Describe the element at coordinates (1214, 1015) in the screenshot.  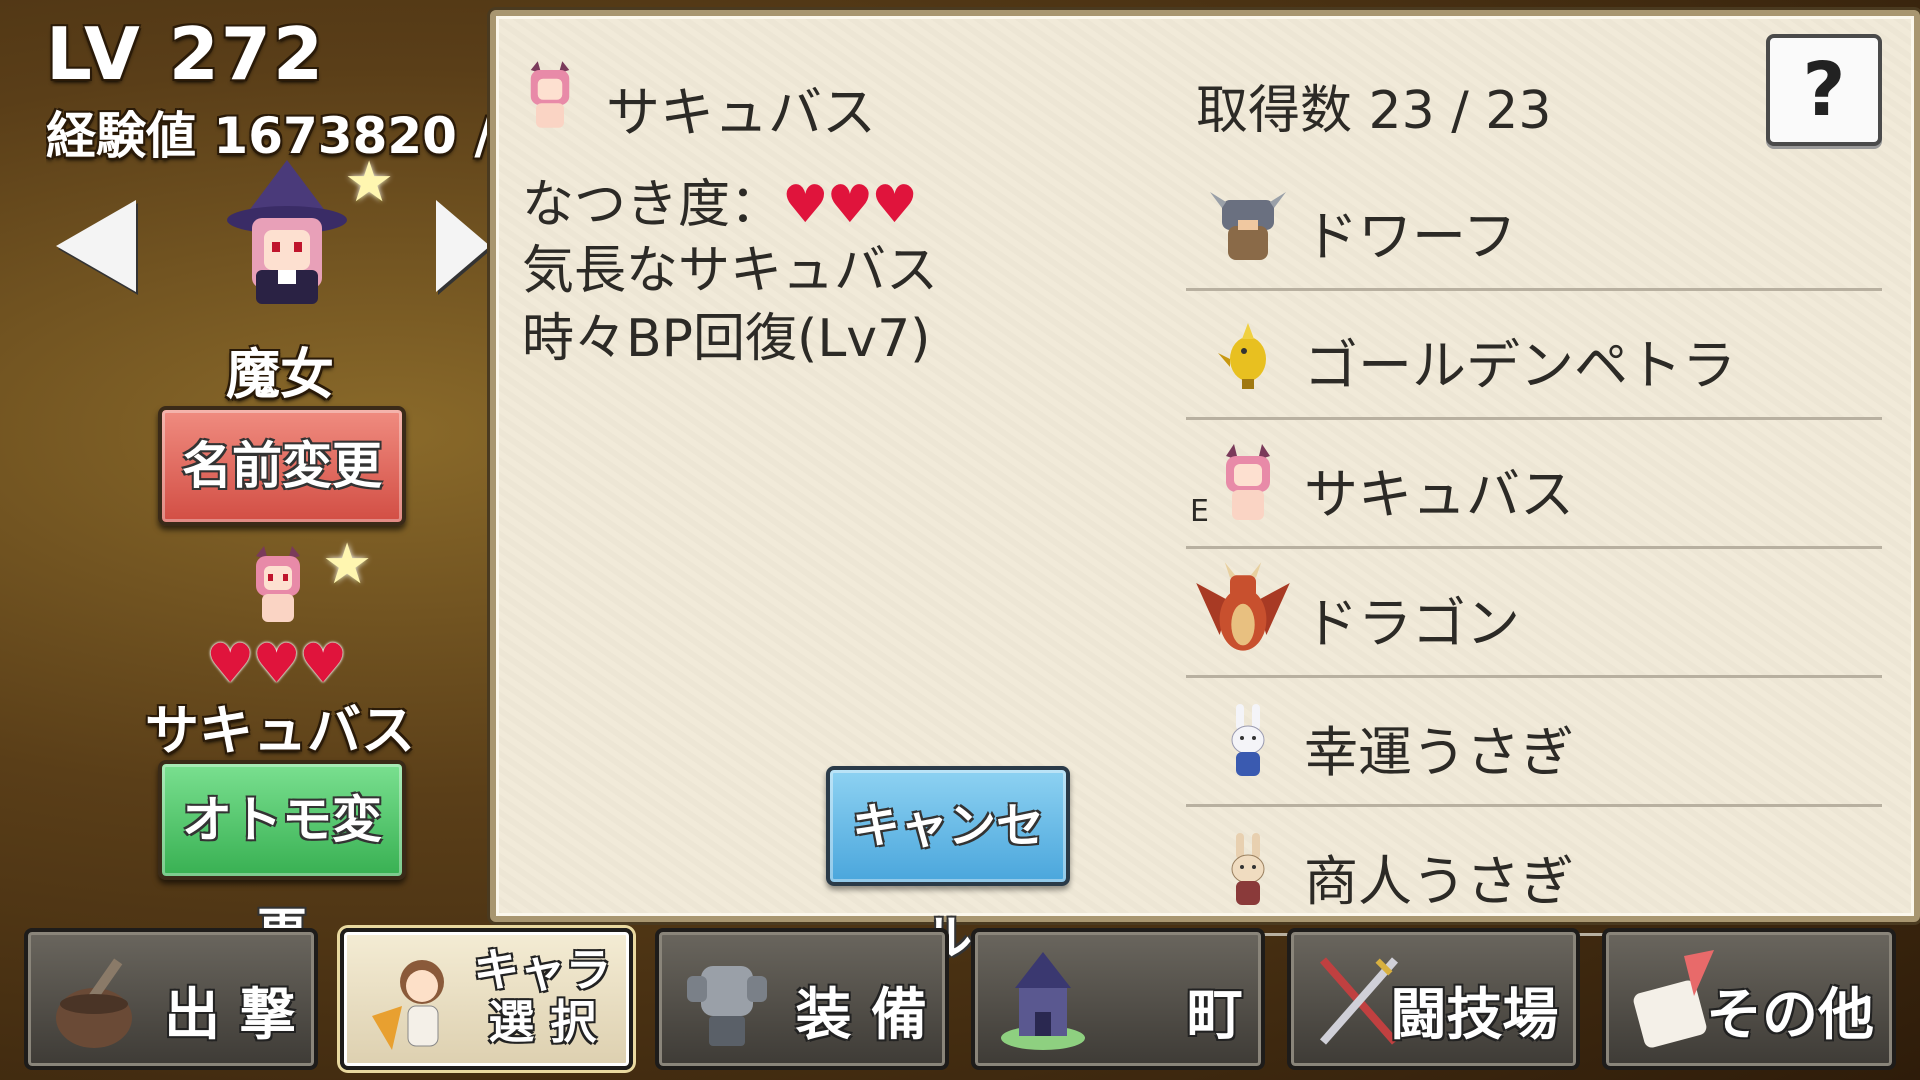
I see `nav-town-label: 町` at that location.